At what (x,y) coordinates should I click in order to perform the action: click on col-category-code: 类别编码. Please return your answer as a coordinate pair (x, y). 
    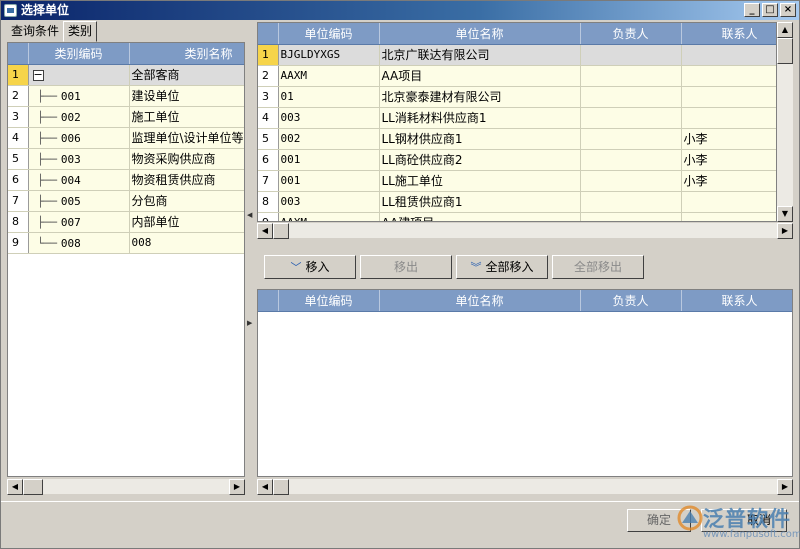
    Looking at the image, I should click on (79, 54).